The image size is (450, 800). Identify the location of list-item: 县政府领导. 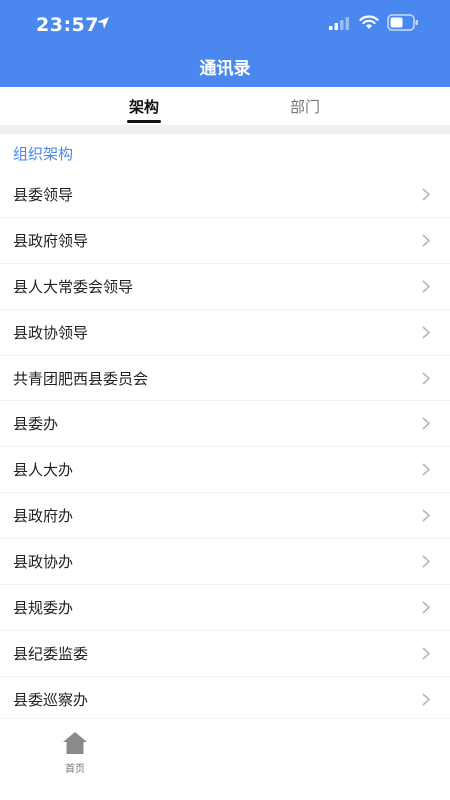
(225, 240).